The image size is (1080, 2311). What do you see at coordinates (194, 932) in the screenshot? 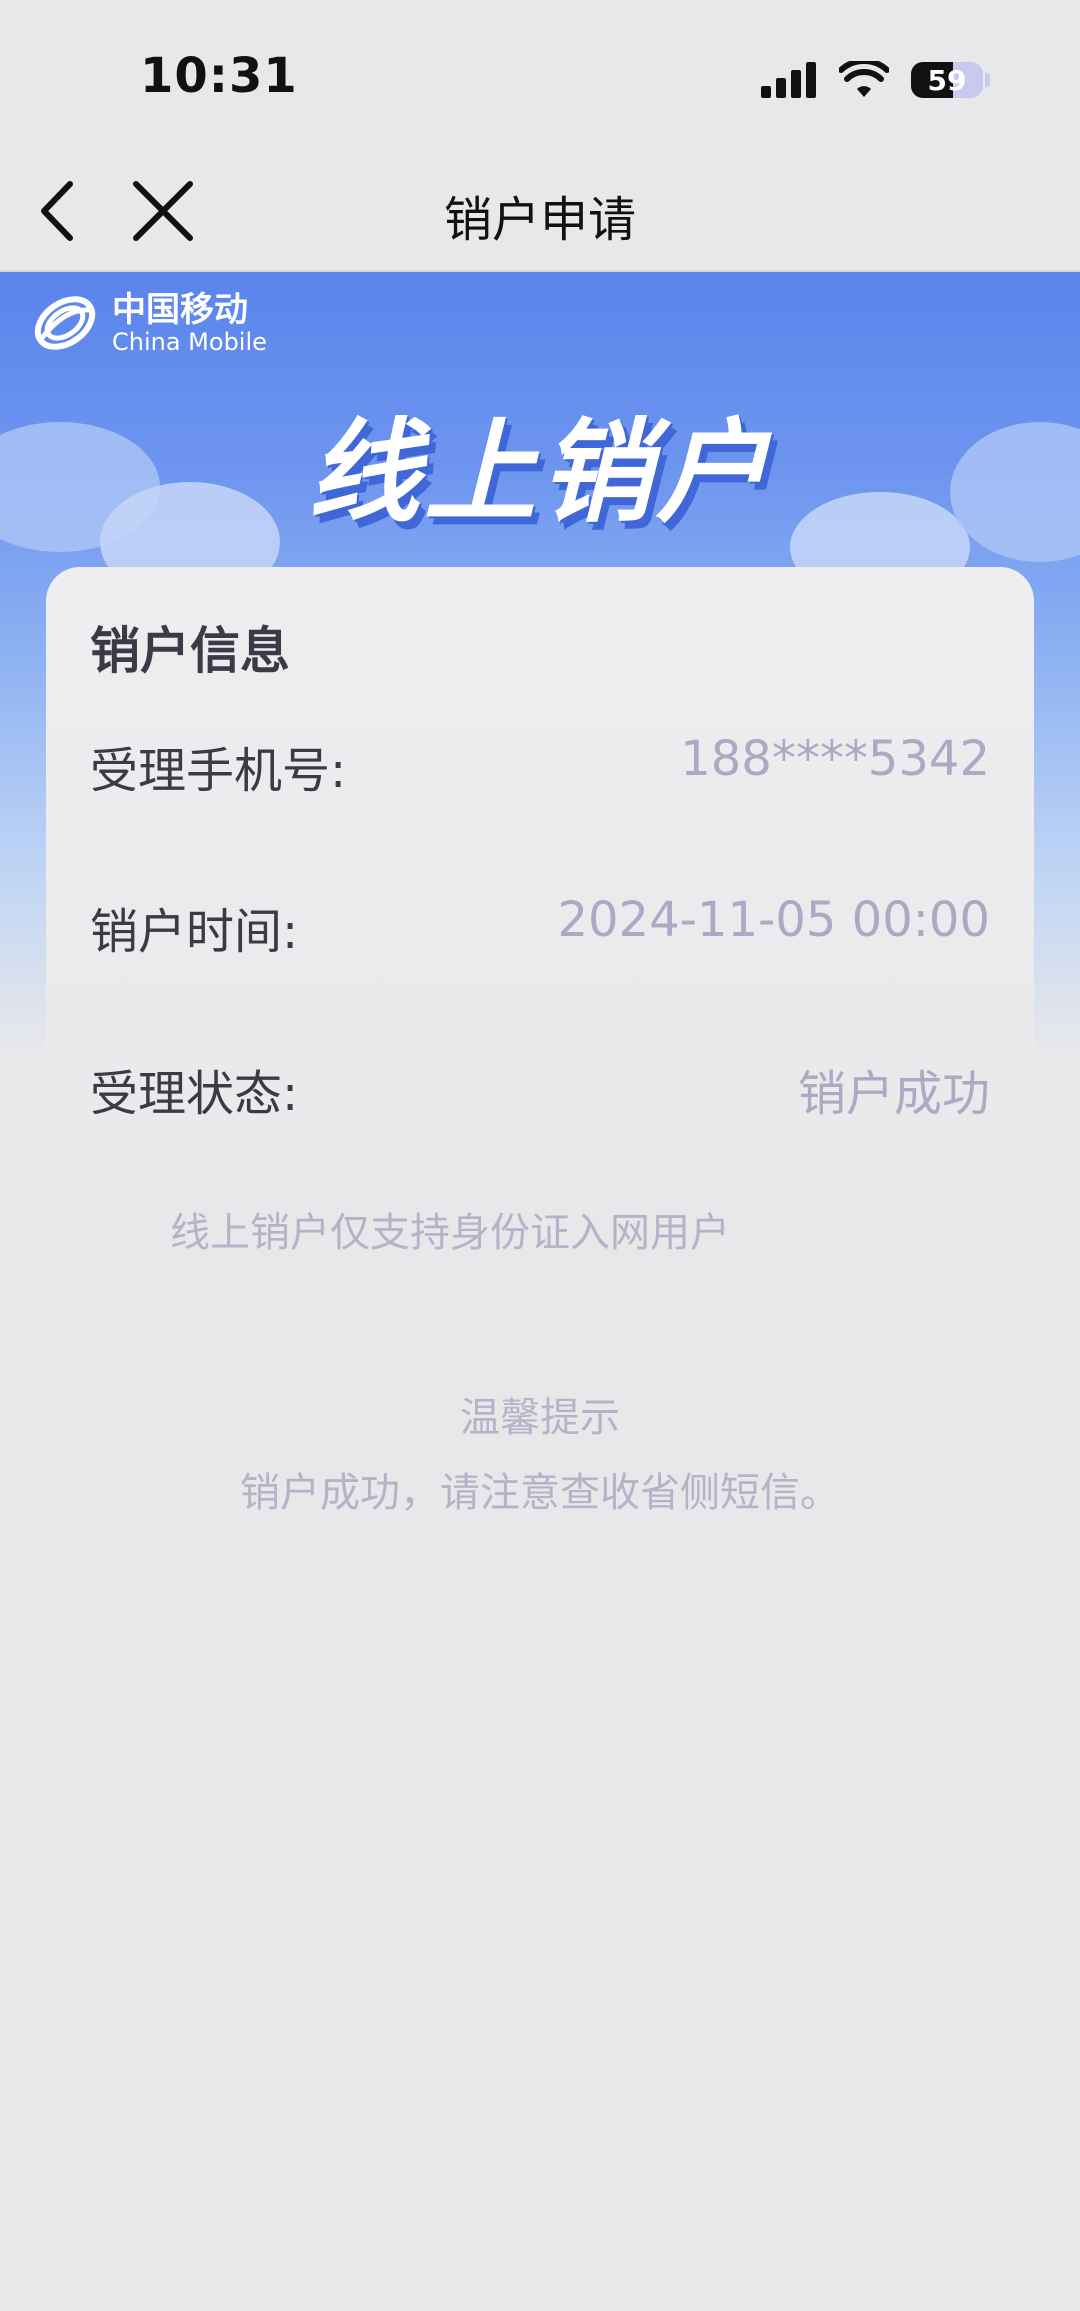
I see `time-label: 销户时间:` at bounding box center [194, 932].